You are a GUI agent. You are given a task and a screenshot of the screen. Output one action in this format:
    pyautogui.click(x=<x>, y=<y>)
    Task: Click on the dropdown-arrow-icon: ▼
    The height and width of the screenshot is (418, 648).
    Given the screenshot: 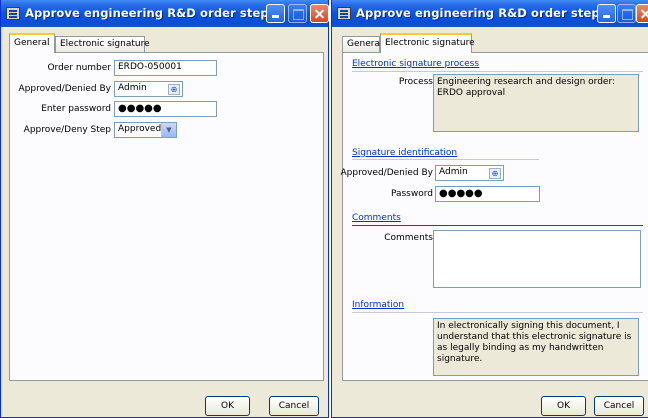 What is the action you would take?
    pyautogui.click(x=168, y=130)
    